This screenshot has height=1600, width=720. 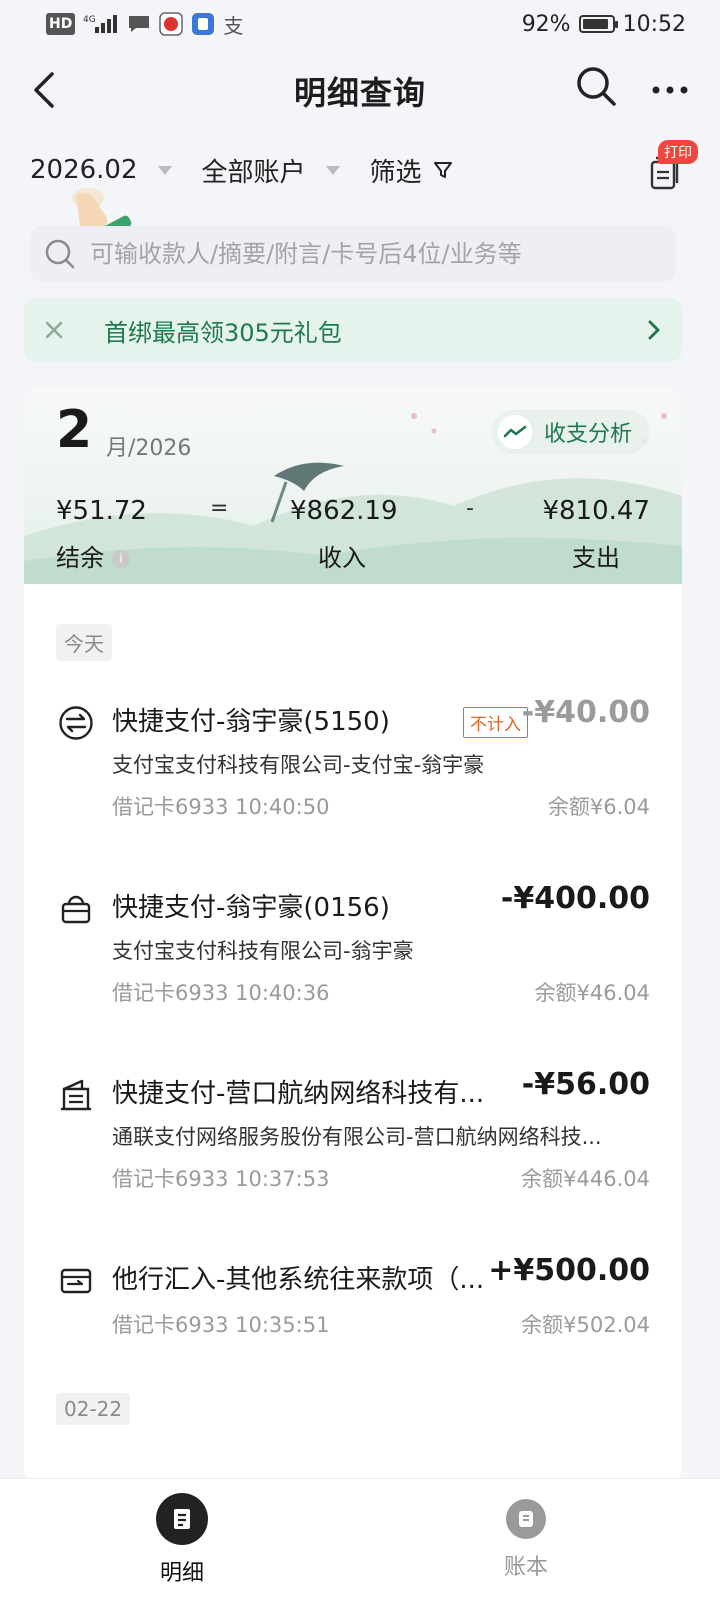 What do you see at coordinates (585, 1325) in the screenshot?
I see `transaction-balance: 余额¥502.04` at bounding box center [585, 1325].